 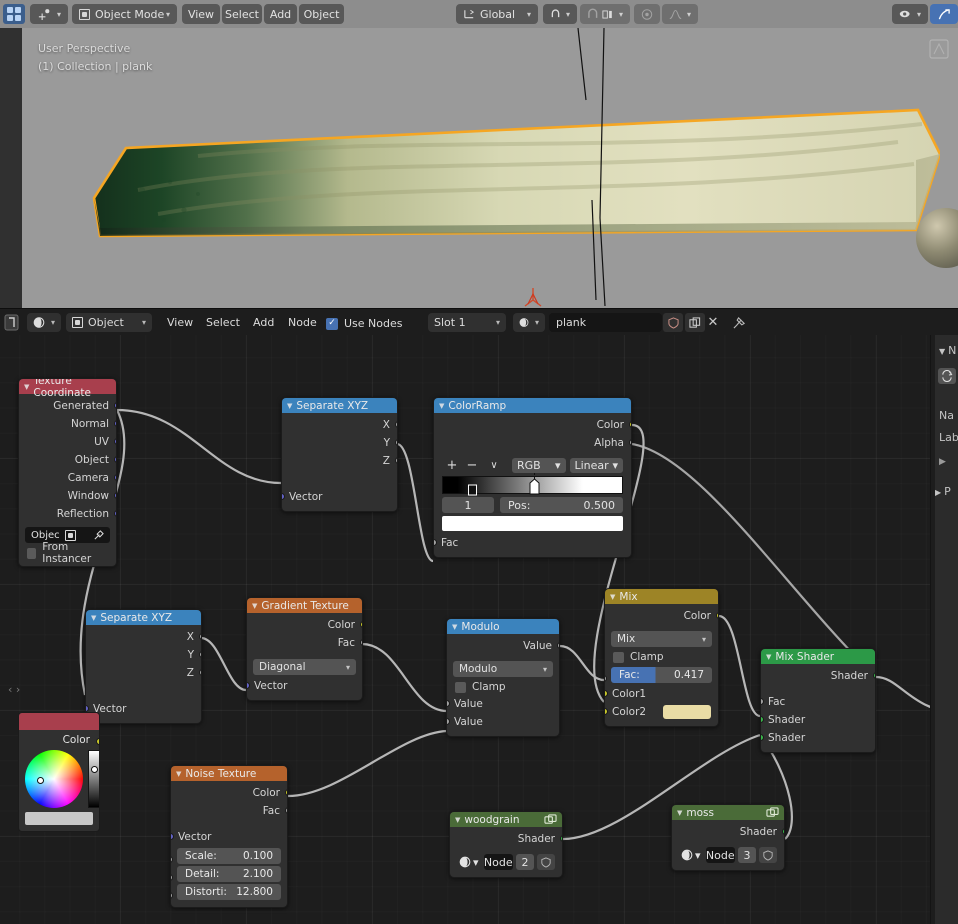 I want to click on pin-button, so click(x=739, y=322).